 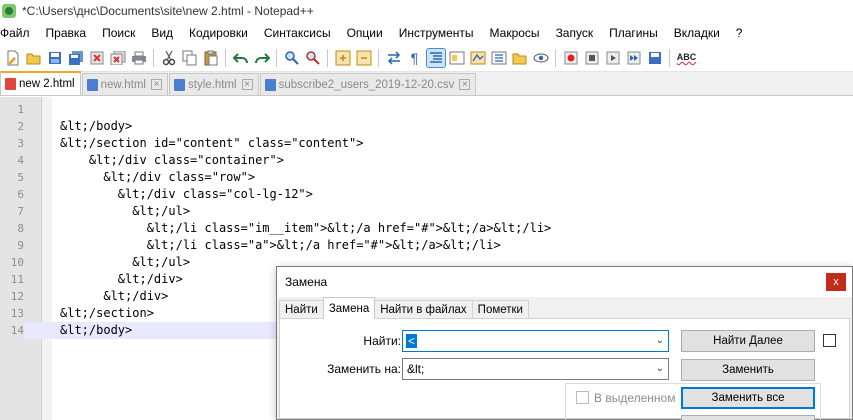 What do you see at coordinates (20, 160) in the screenshot?
I see `line-number: 4` at bounding box center [20, 160].